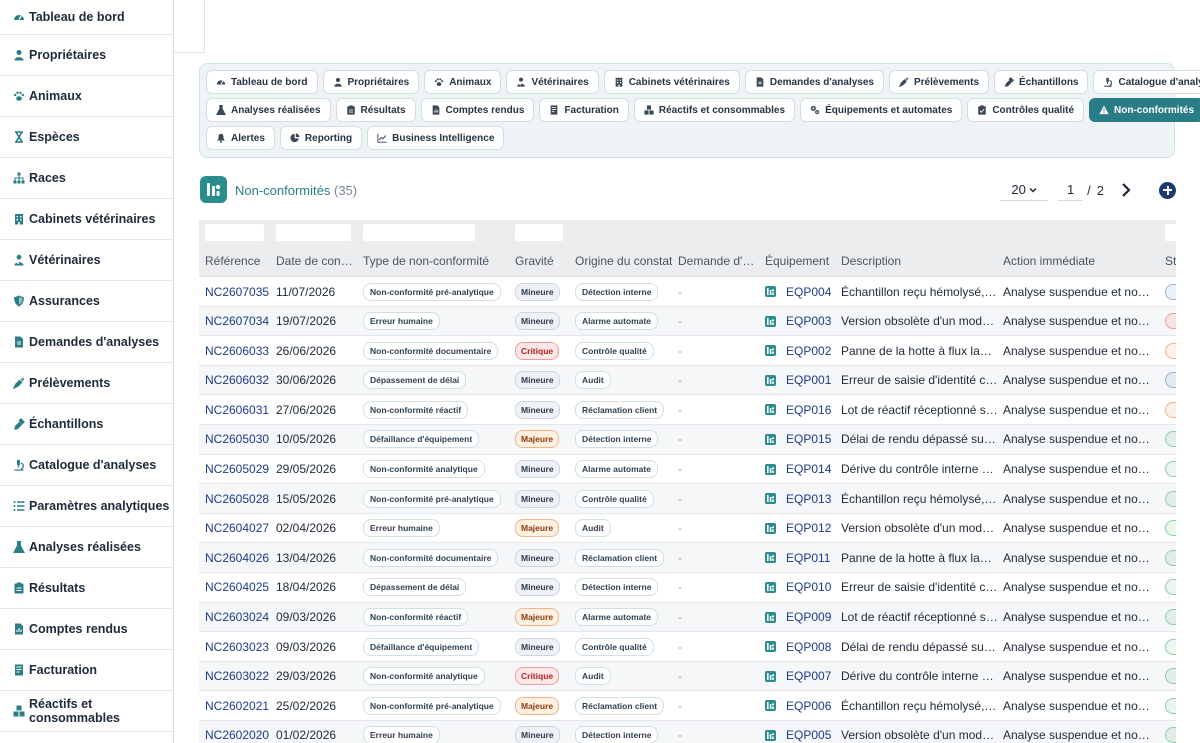 This screenshot has height=743, width=1200. I want to click on reference-link: NC2602021, so click(237, 706).